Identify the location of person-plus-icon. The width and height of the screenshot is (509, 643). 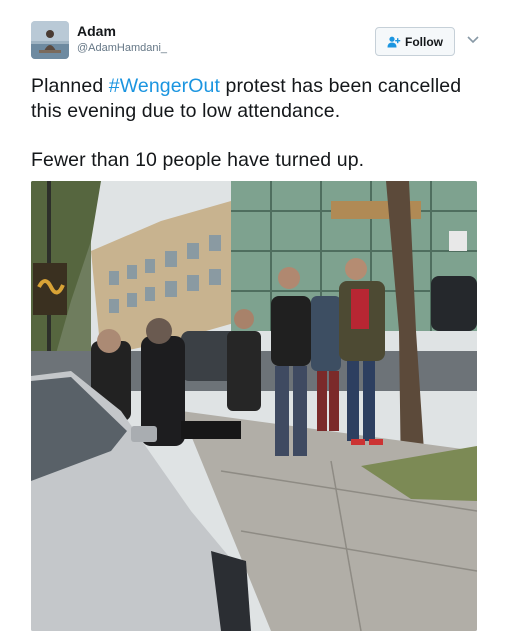
(394, 41).